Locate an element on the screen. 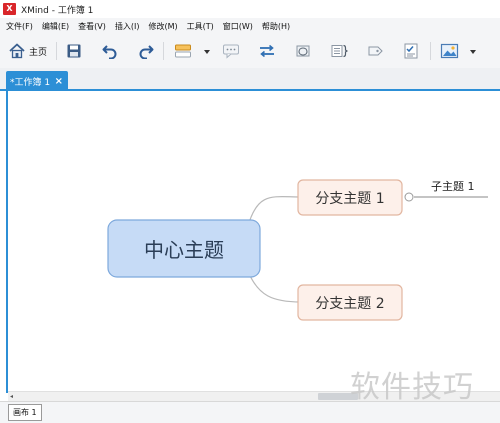 This screenshot has width=500, height=423. save-icon is located at coordinates (74, 51).